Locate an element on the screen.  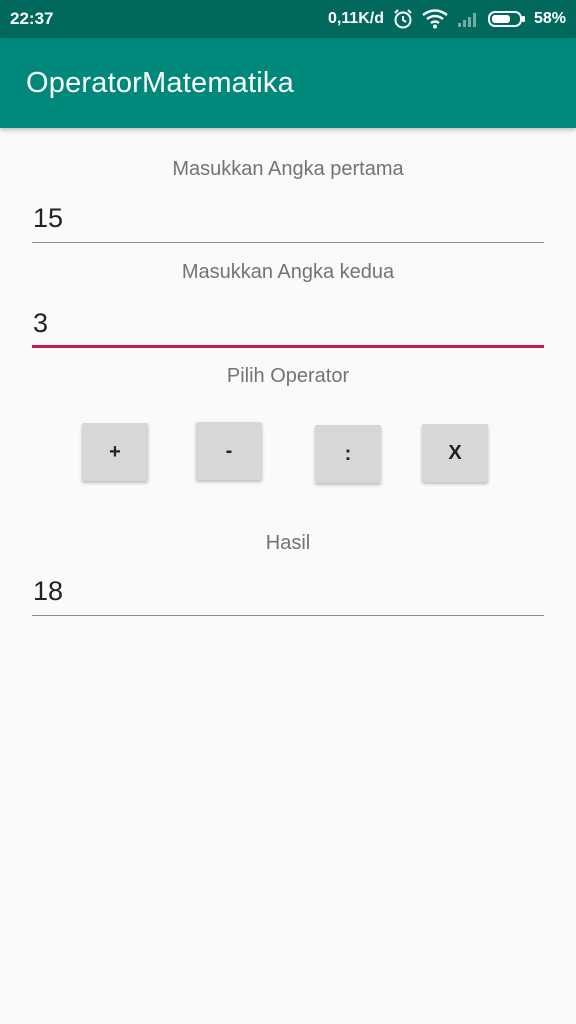
battery-percent: 58% is located at coordinates (549, 18).